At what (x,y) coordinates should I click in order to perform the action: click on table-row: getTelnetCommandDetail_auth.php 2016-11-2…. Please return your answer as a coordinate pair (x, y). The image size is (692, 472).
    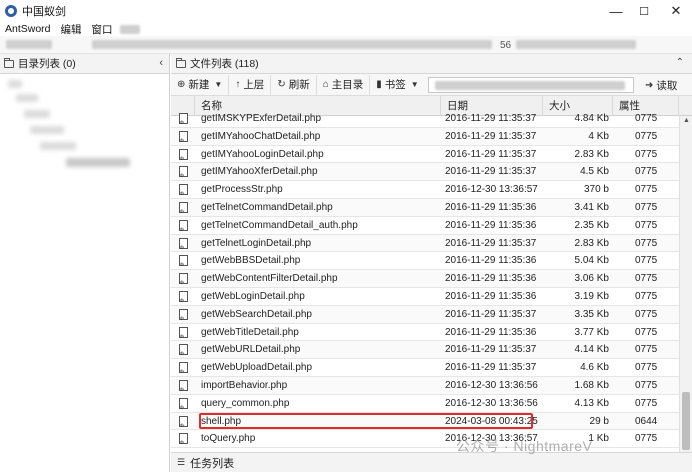
    Looking at the image, I should click on (425, 226).